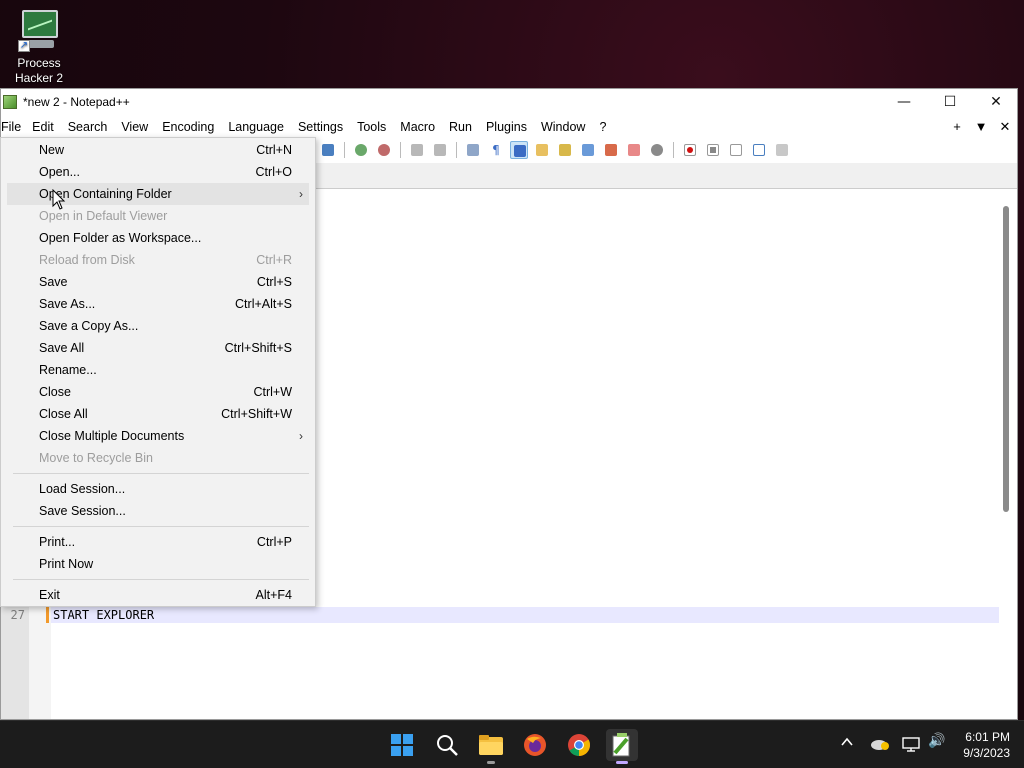 This screenshot has height=768, width=1024. Describe the element at coordinates (911, 746) in the screenshot. I see `network-tray` at that location.